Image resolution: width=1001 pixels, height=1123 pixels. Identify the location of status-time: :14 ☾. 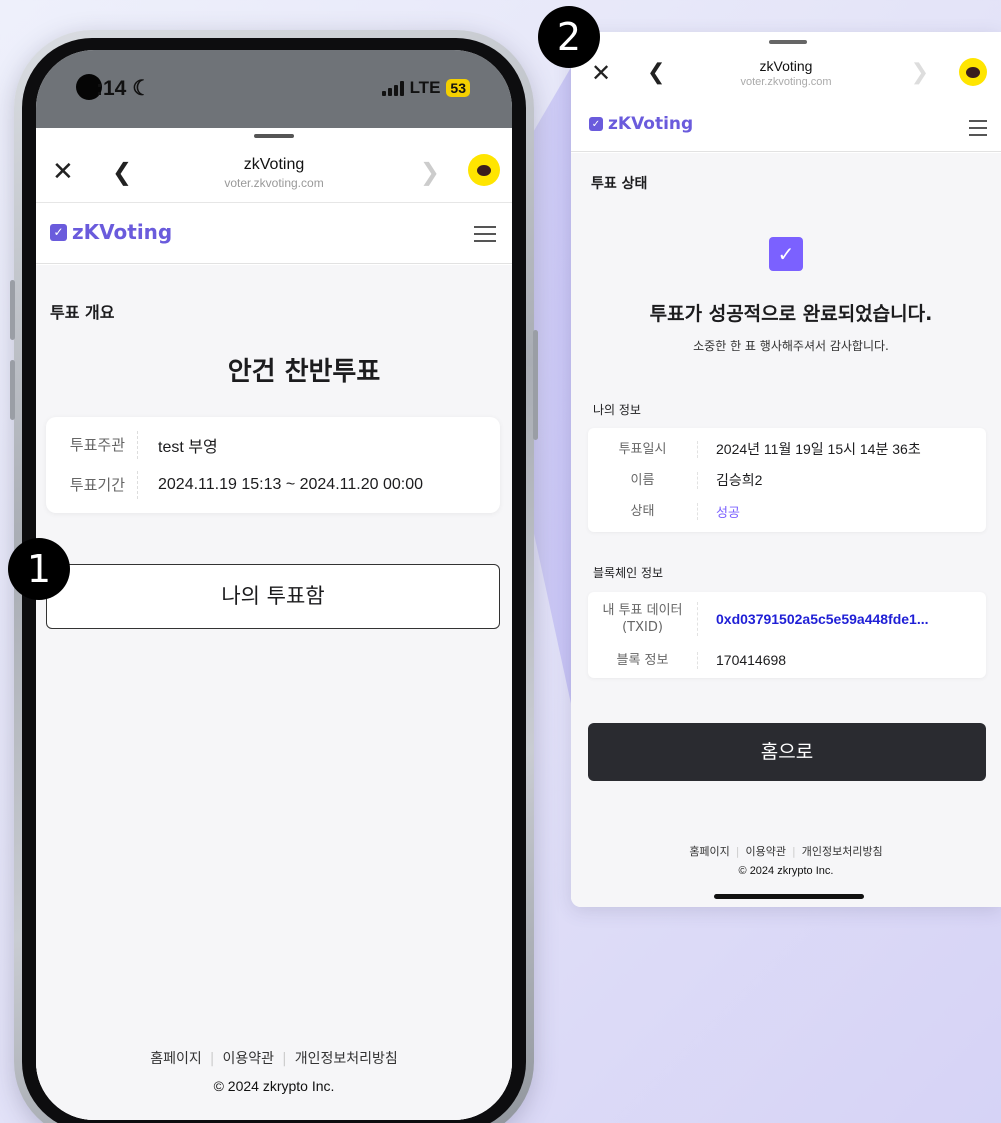
(124, 88).